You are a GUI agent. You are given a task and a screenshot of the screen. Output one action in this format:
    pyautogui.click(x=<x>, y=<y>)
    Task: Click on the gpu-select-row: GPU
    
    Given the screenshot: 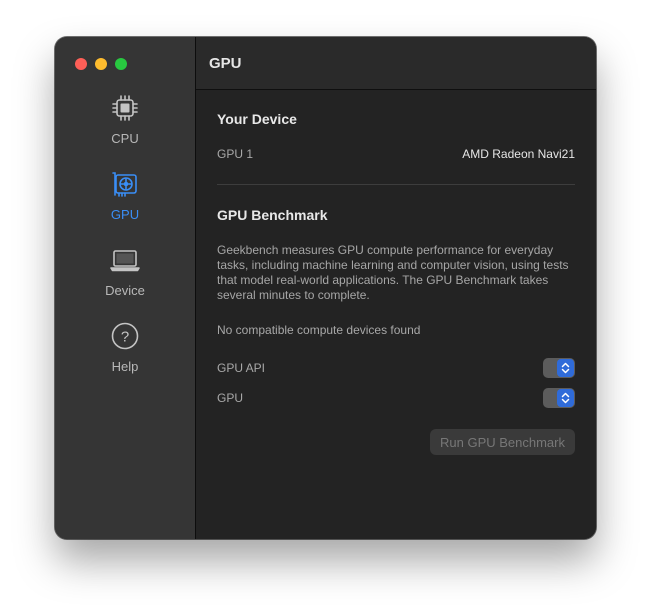 What is the action you would take?
    pyautogui.click(x=396, y=398)
    